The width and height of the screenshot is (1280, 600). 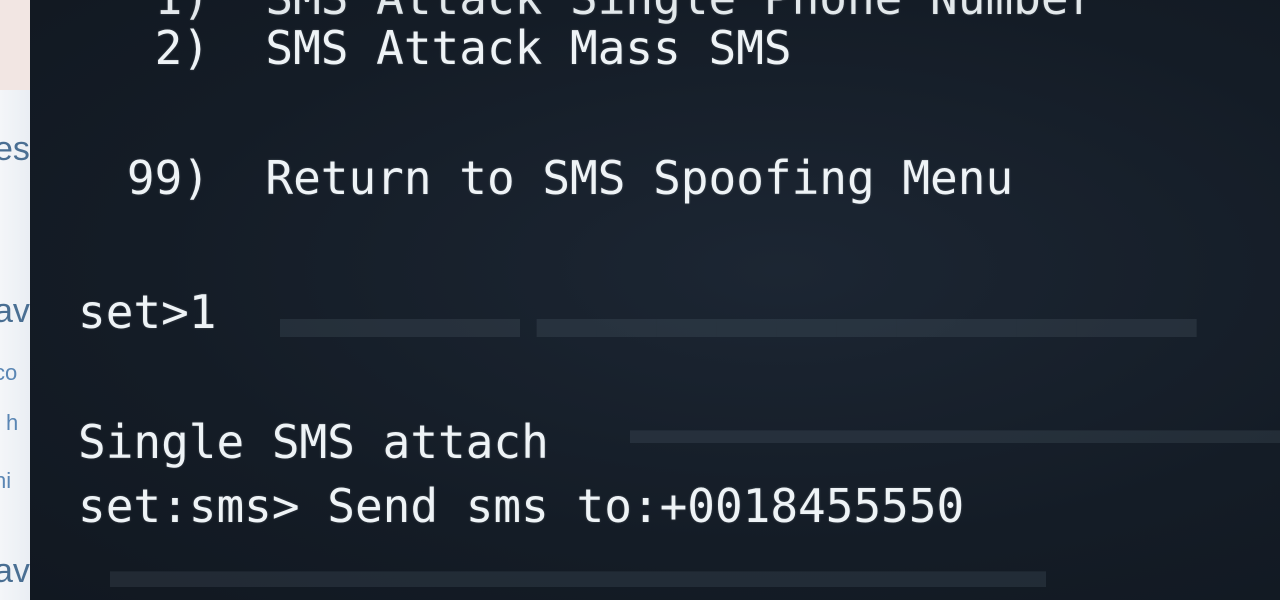 I want to click on background-text-fragment: es, so click(x=15, y=149).